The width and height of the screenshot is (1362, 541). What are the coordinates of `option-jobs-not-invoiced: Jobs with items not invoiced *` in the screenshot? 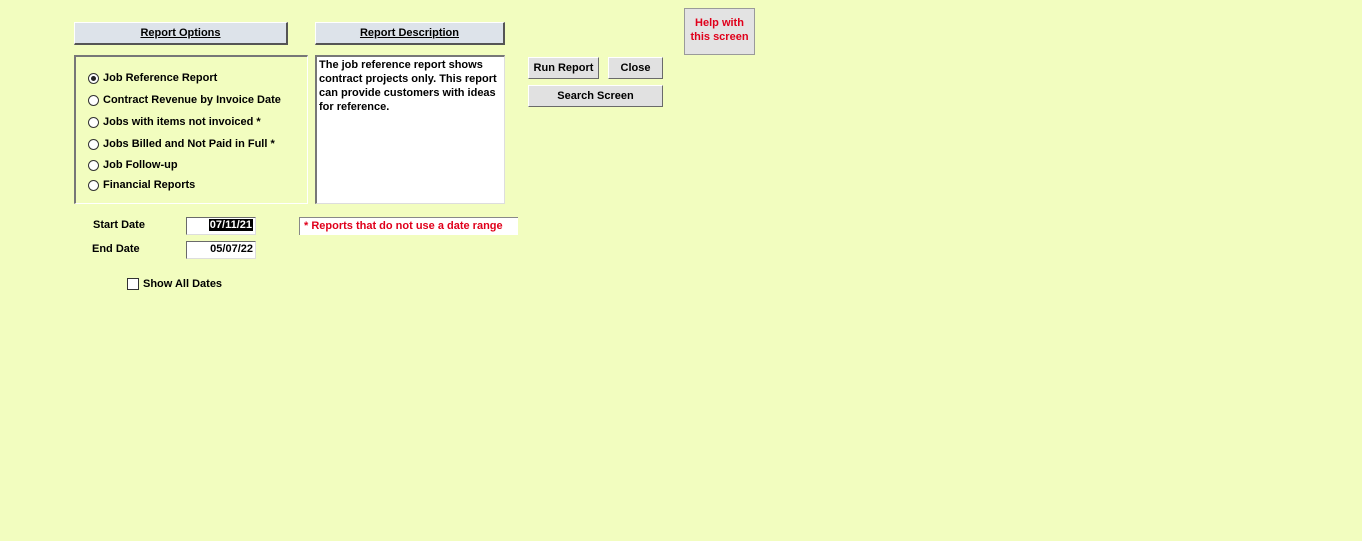 It's located at (174, 122).